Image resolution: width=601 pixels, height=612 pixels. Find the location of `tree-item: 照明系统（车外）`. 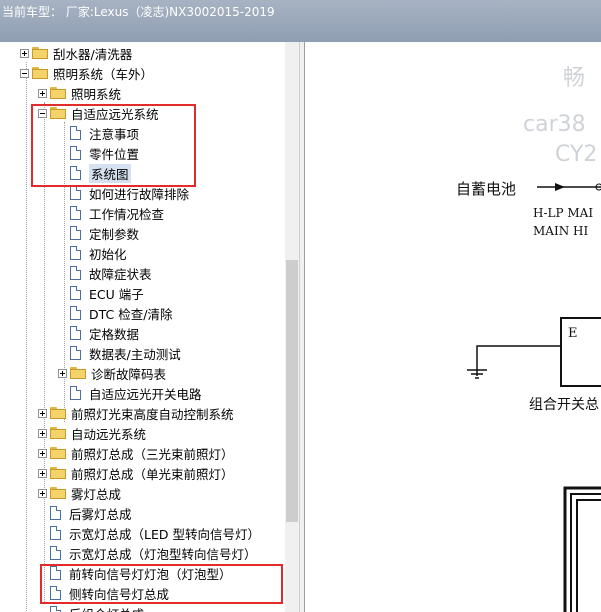

tree-item: 照明系统（车外） is located at coordinates (86, 73).